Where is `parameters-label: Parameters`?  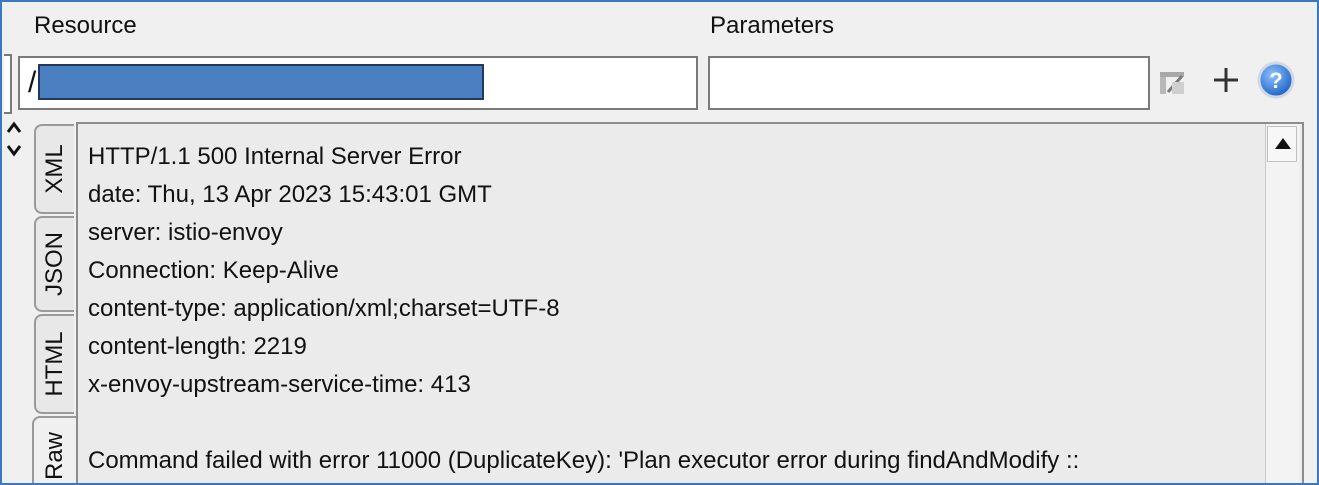
parameters-label: Parameters is located at coordinates (772, 25).